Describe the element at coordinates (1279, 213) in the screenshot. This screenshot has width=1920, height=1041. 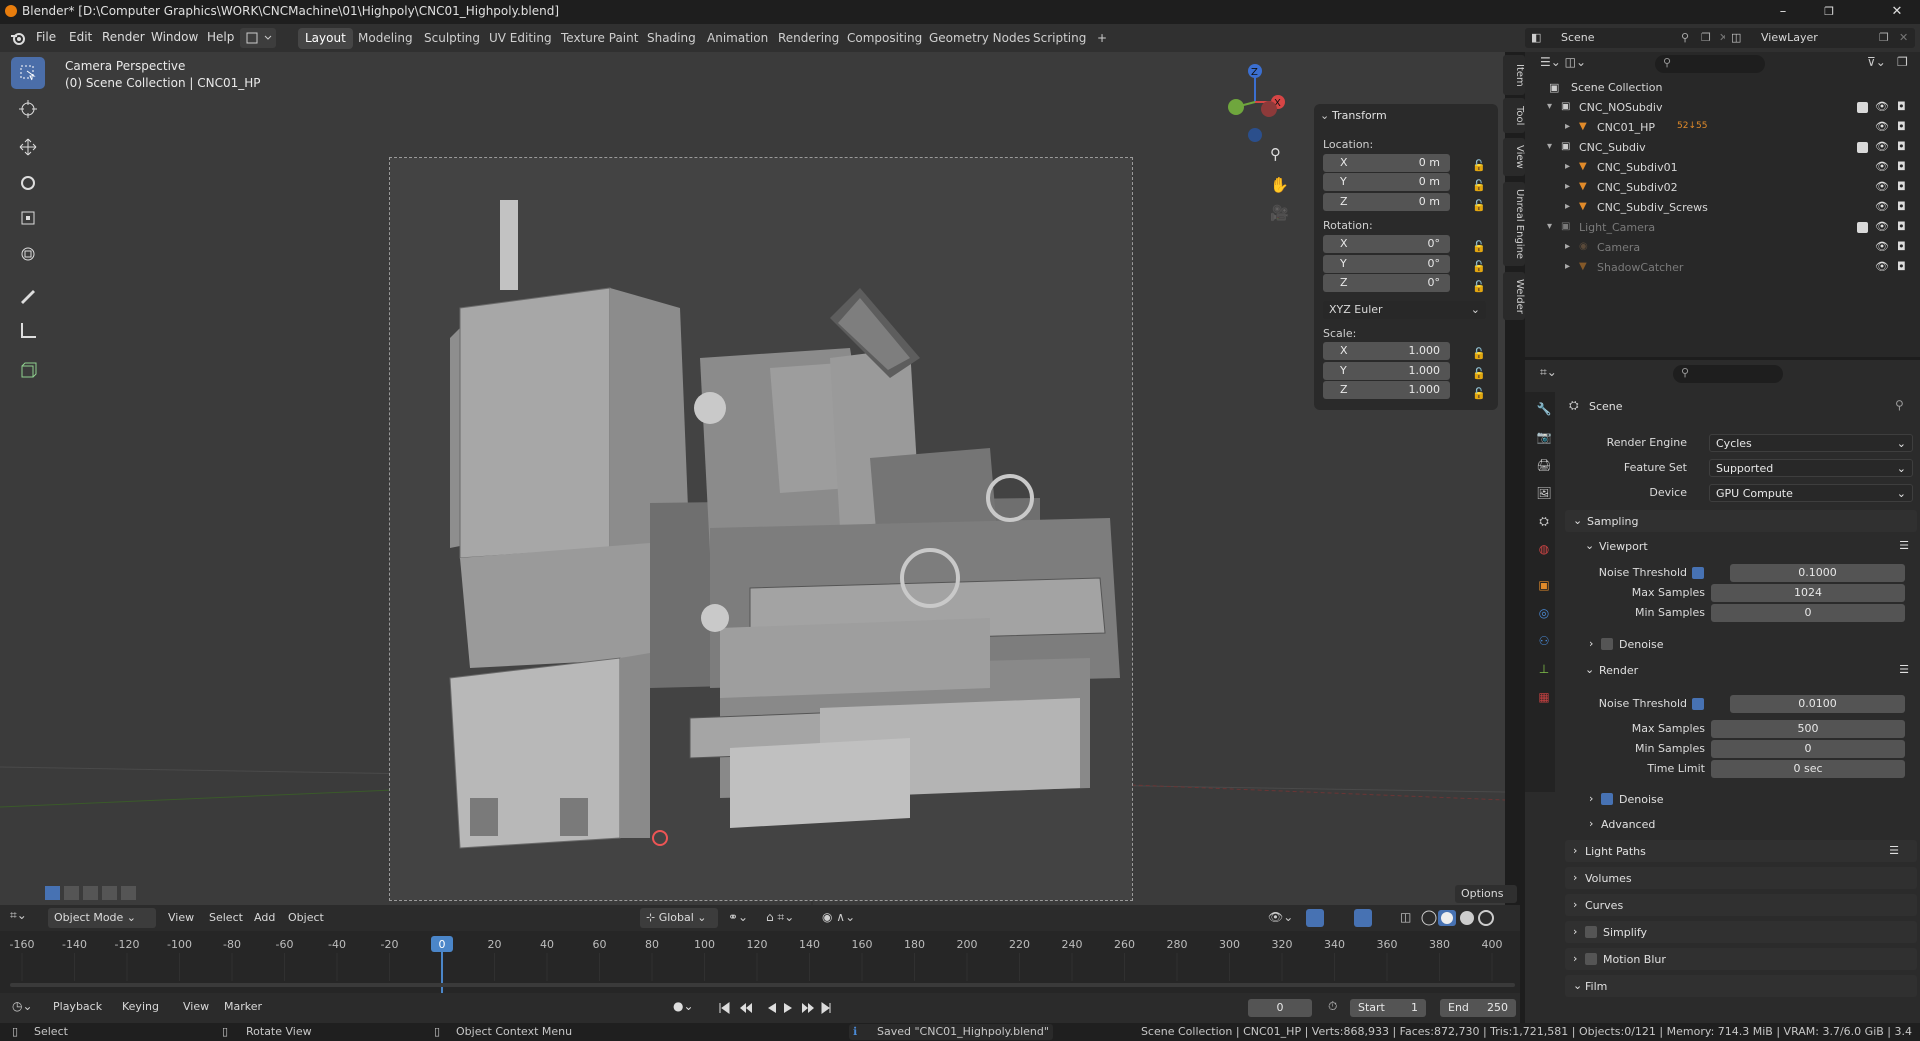
I see `camera-view-icon: 🎥` at that location.